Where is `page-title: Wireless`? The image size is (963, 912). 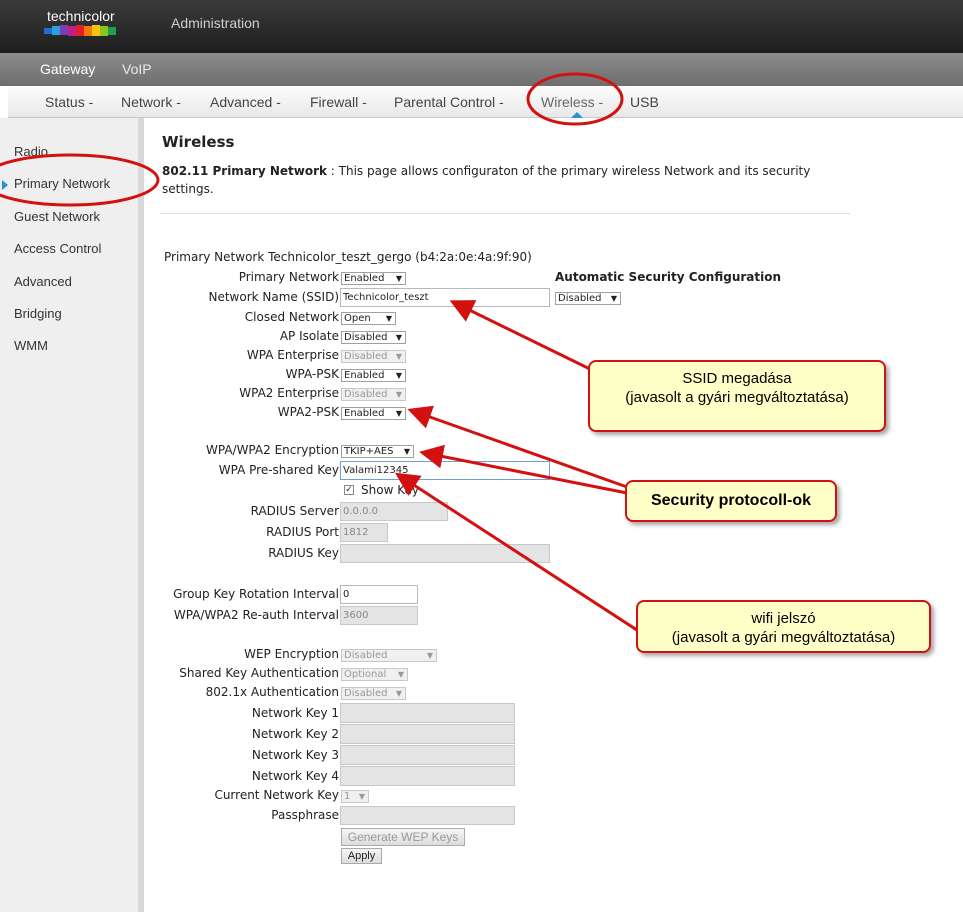
page-title: Wireless is located at coordinates (198, 142).